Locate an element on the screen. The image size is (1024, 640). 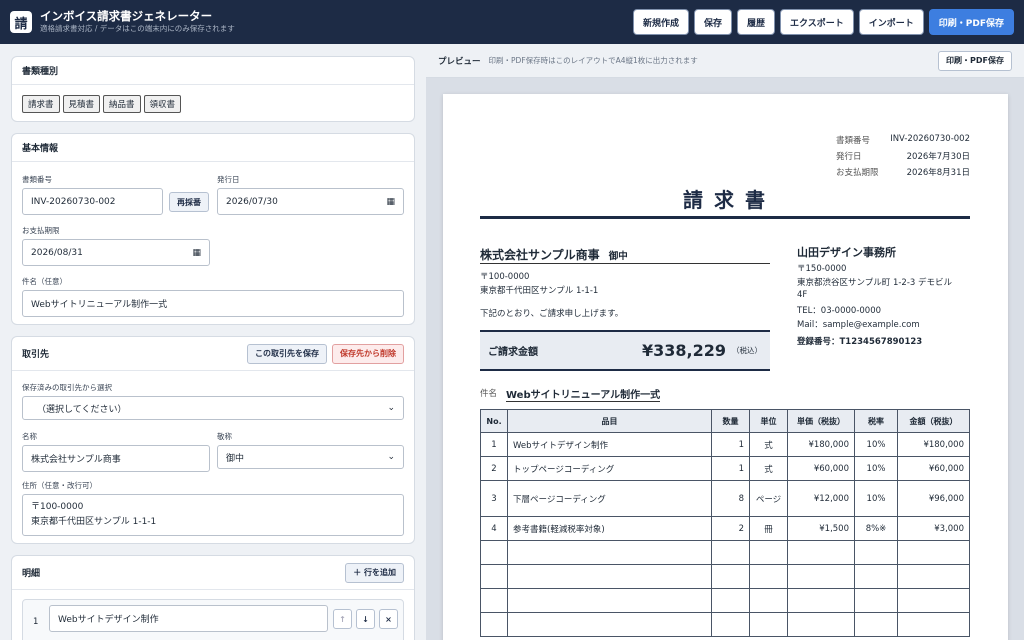
tax-note: （税込） is located at coordinates (747, 350).